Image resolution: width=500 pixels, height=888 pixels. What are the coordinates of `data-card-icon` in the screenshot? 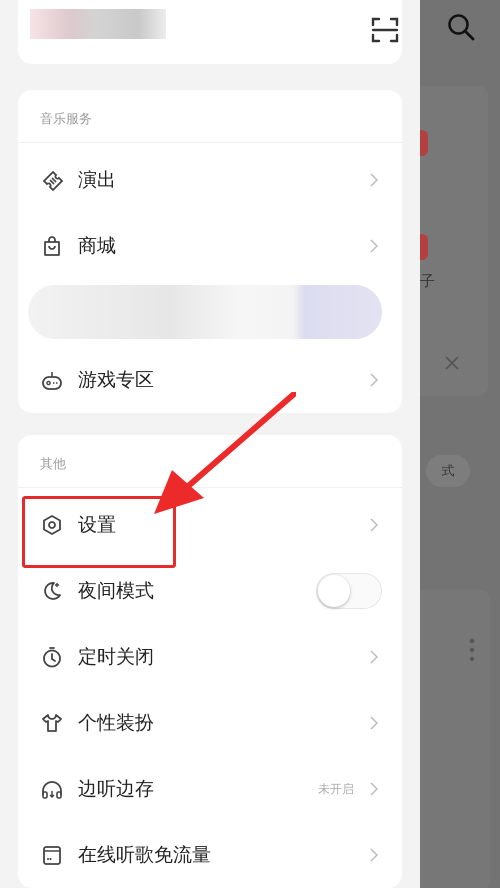 It's located at (52, 855).